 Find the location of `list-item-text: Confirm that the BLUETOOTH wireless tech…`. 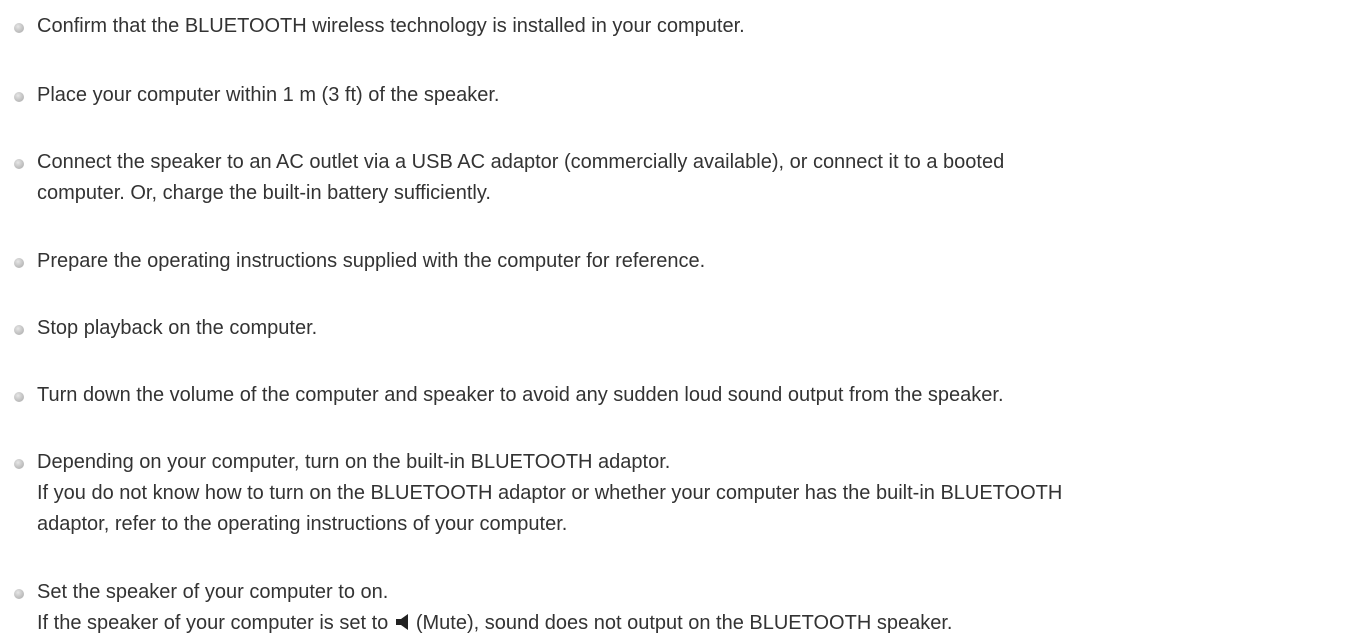

list-item-text: Confirm that the BLUETOOTH wireless tech… is located at coordinates (391, 26).